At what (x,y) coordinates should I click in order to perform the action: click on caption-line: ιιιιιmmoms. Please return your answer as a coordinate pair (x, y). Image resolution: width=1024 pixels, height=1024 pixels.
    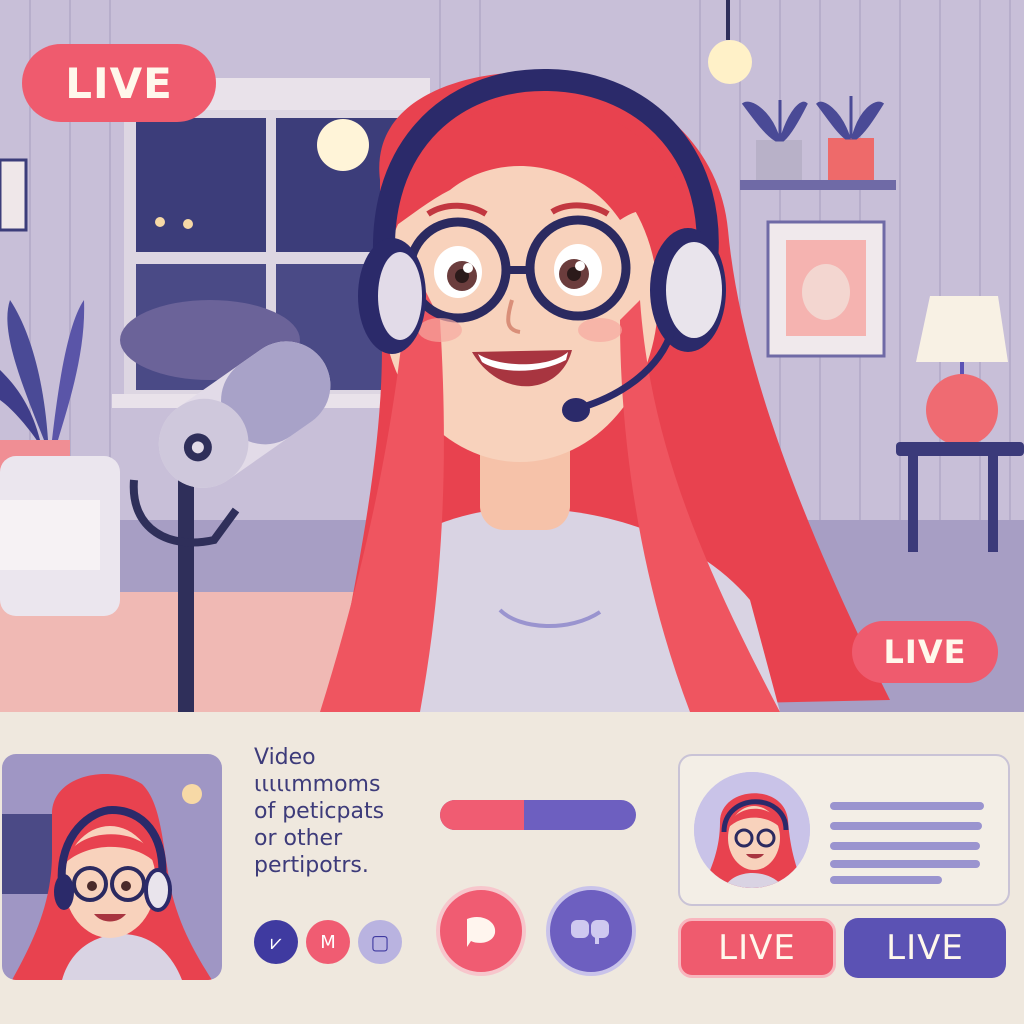
    Looking at the image, I should click on (317, 784).